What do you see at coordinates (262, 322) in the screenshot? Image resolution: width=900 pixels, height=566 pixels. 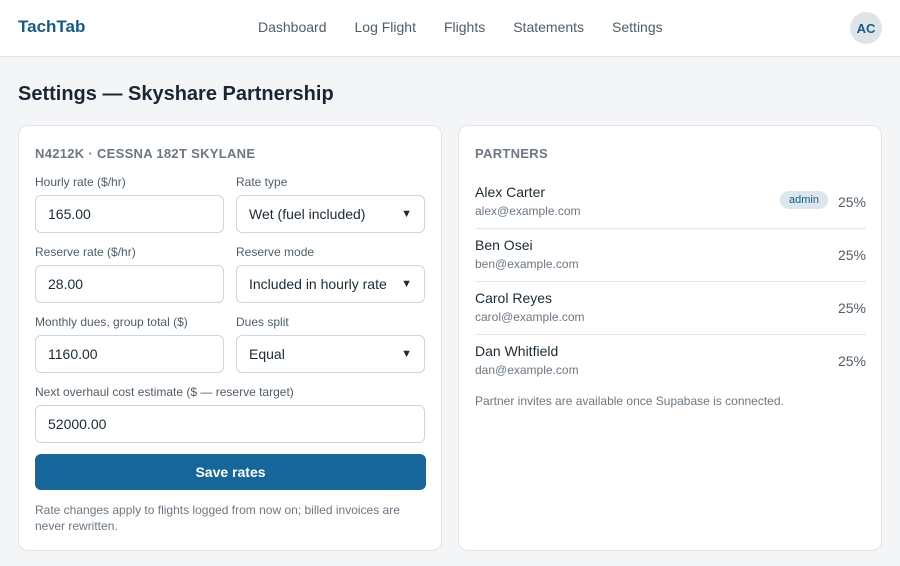 I see `dues-split-label: Dues split` at bounding box center [262, 322].